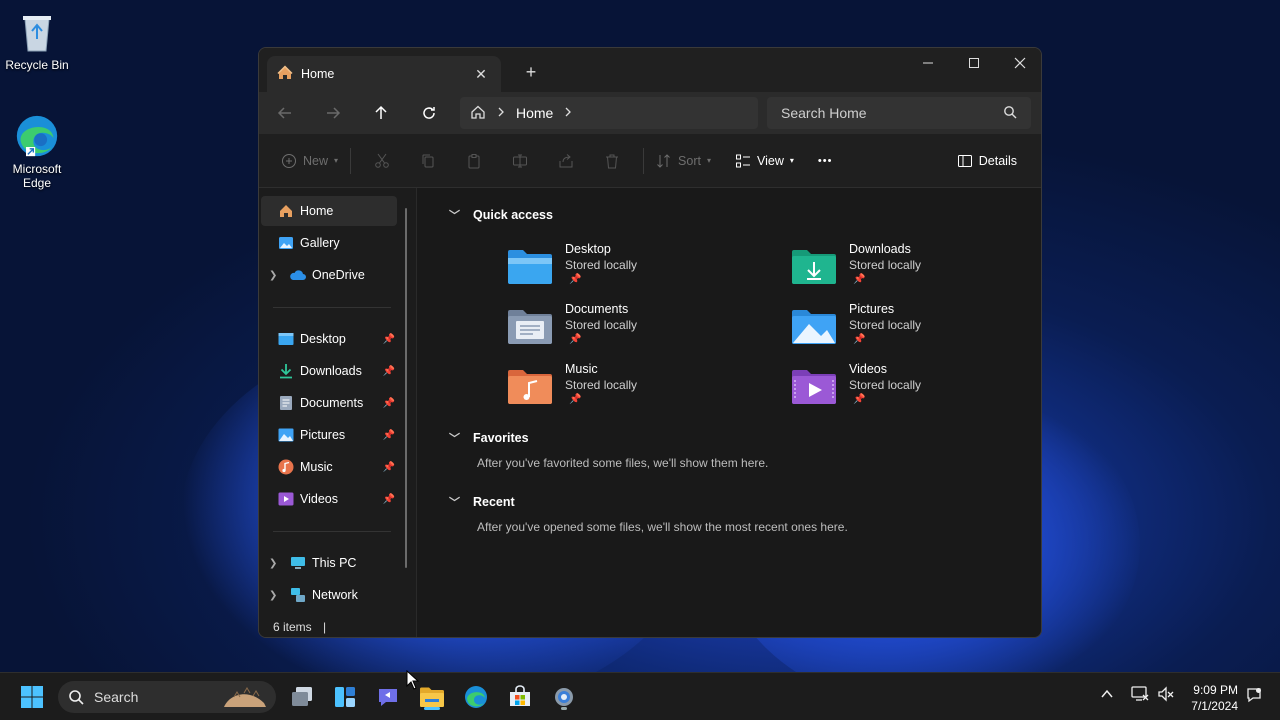 This screenshot has height=720, width=1280. I want to click on sidebar-item-desktop: Desktop 📌, so click(329, 339).